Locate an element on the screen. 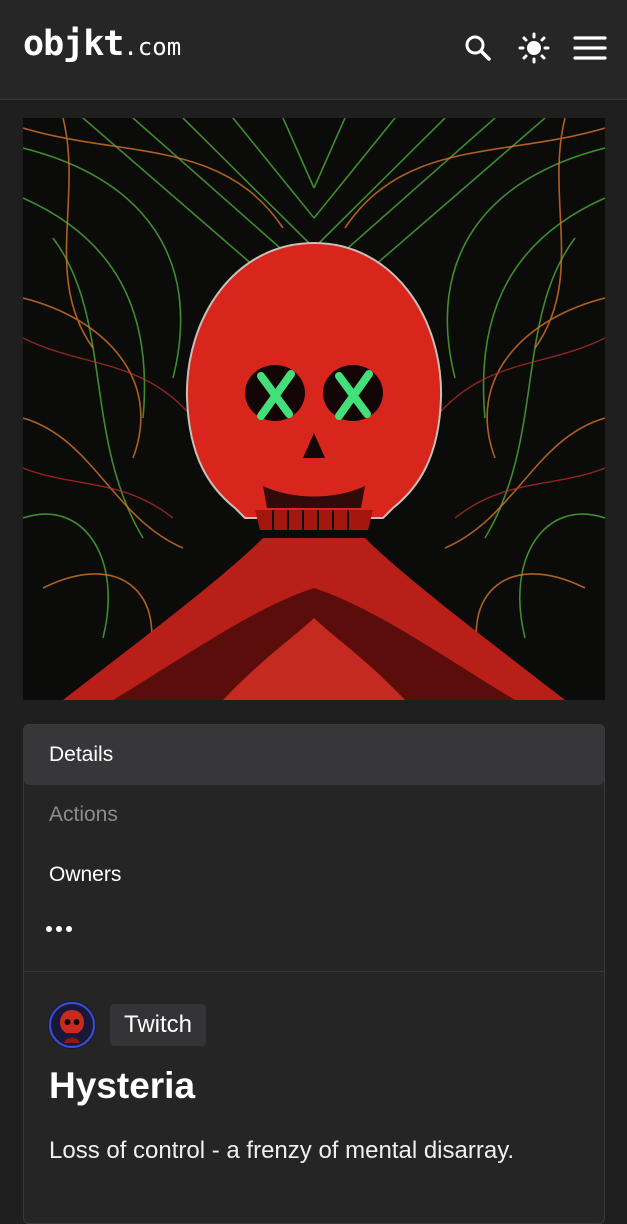 Image resolution: width=627 pixels, height=1224 pixels. panel-divider is located at coordinates (314, 971).